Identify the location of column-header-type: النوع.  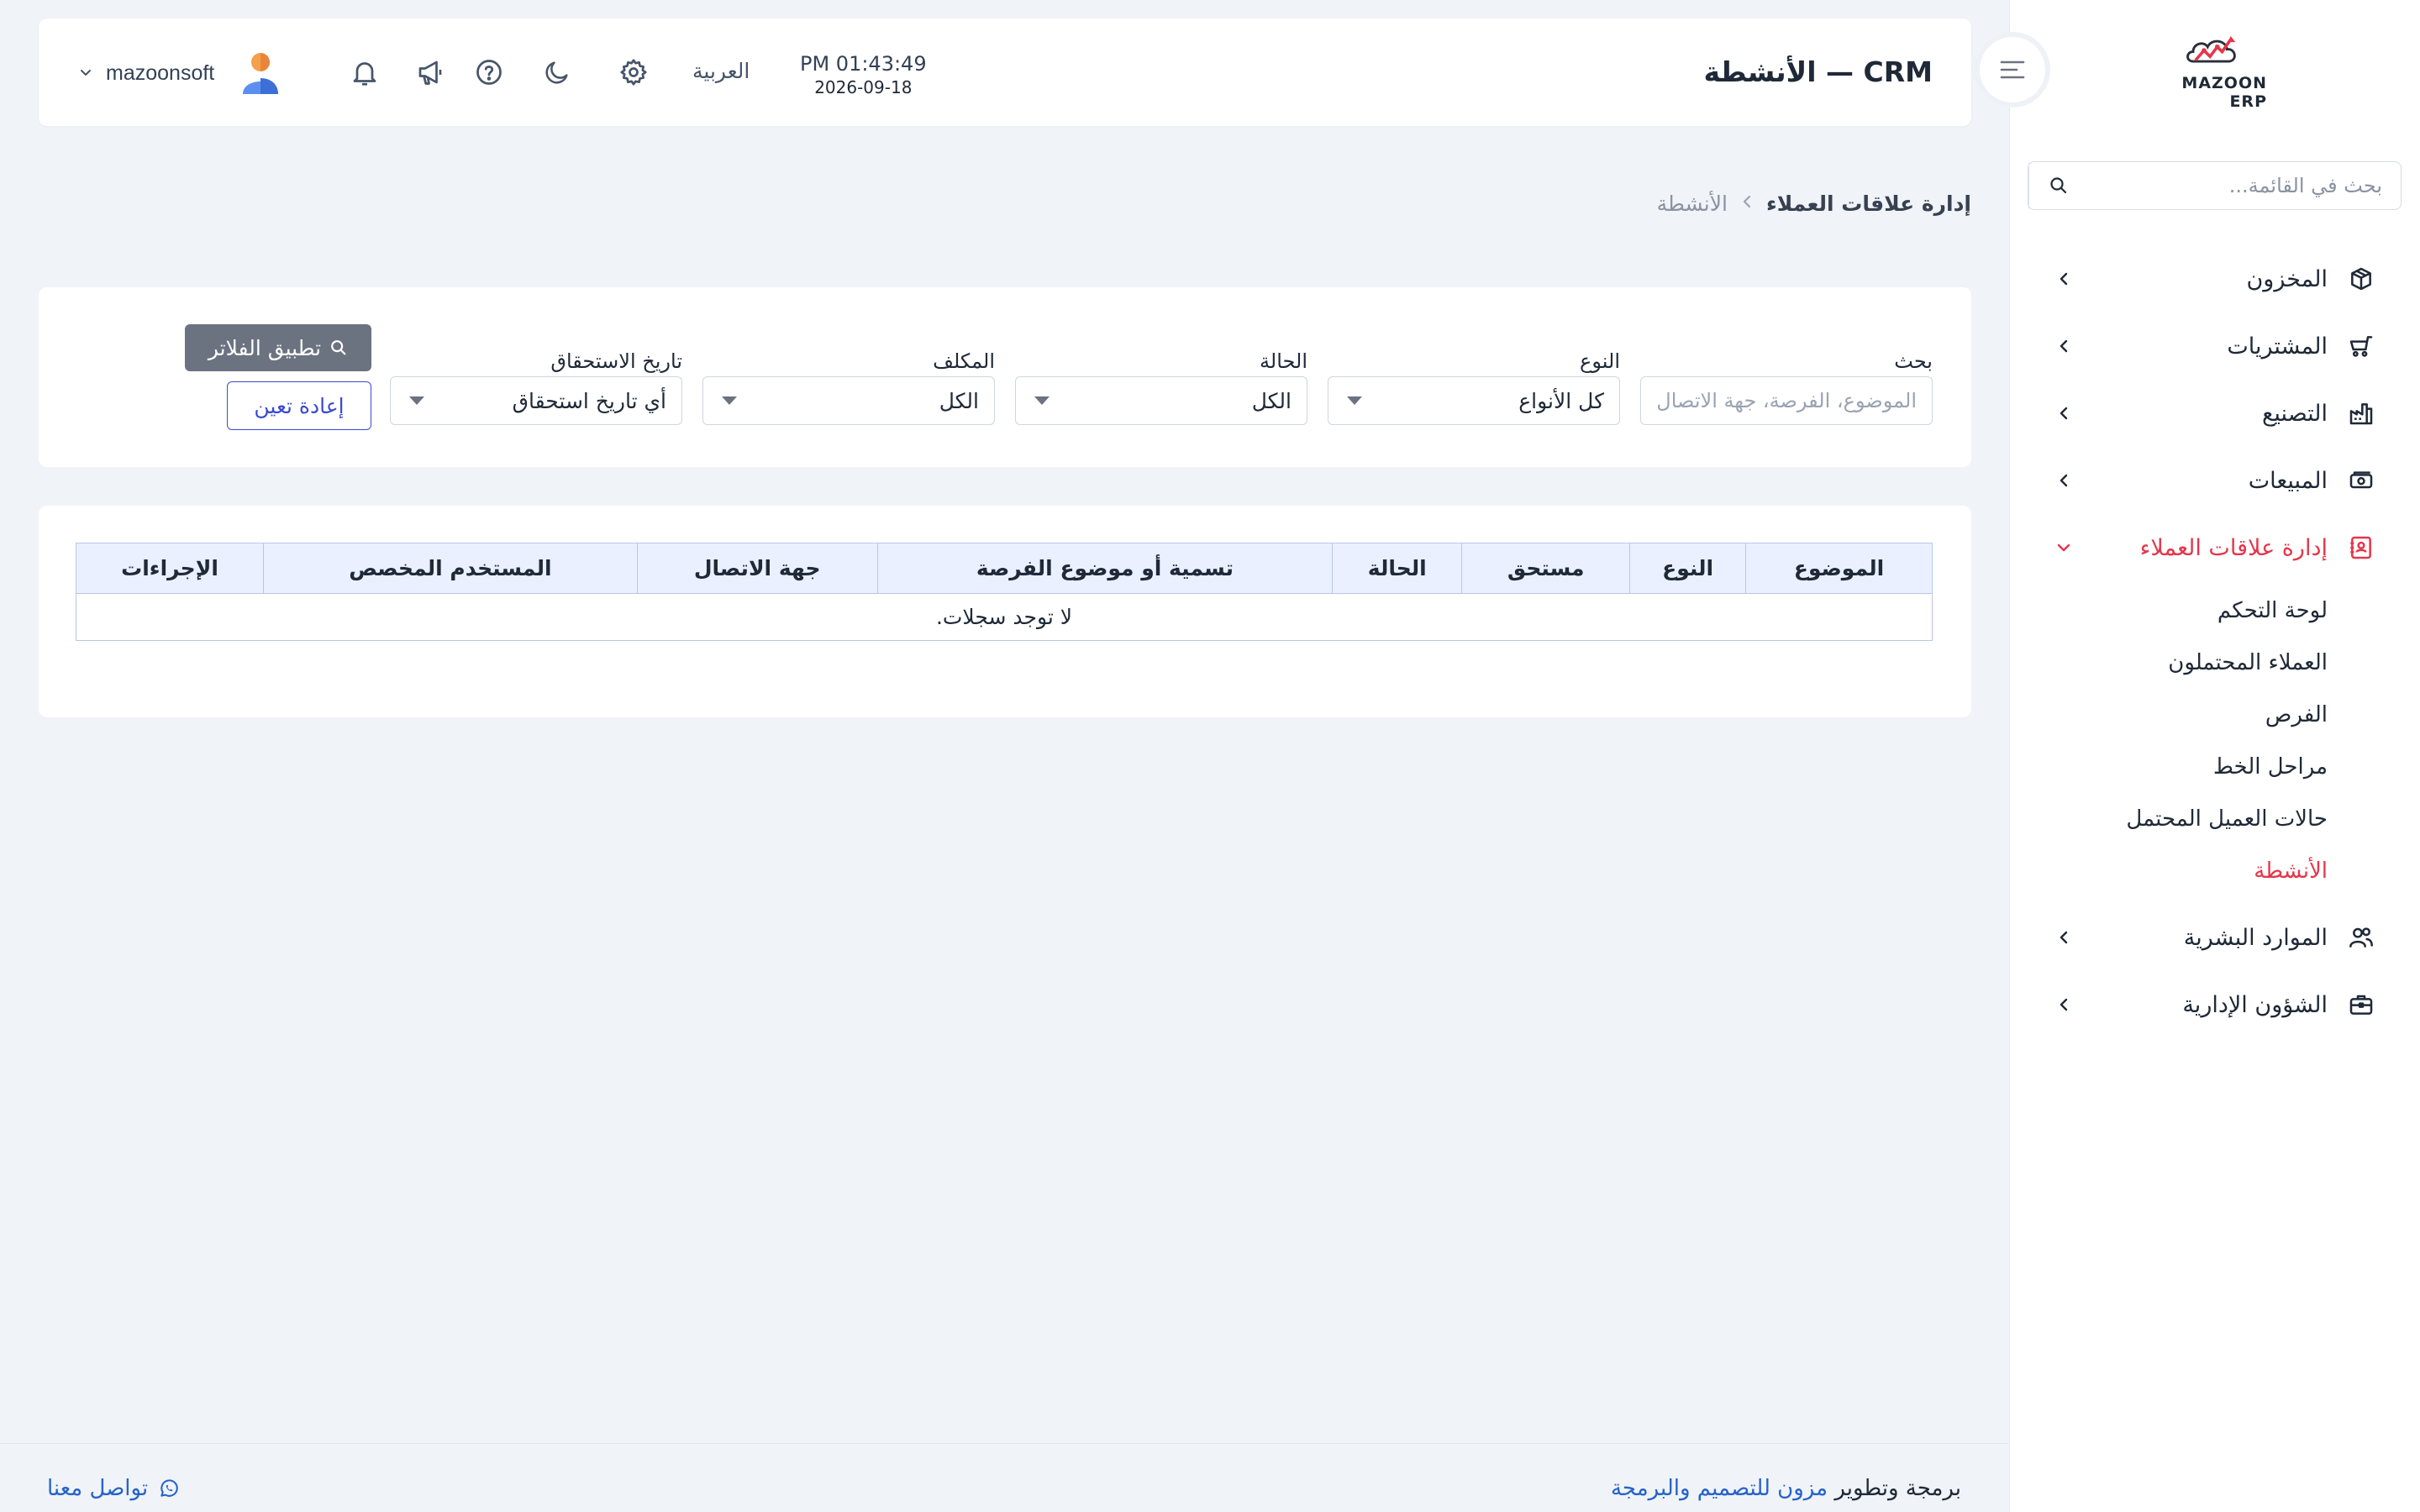
(1688, 568).